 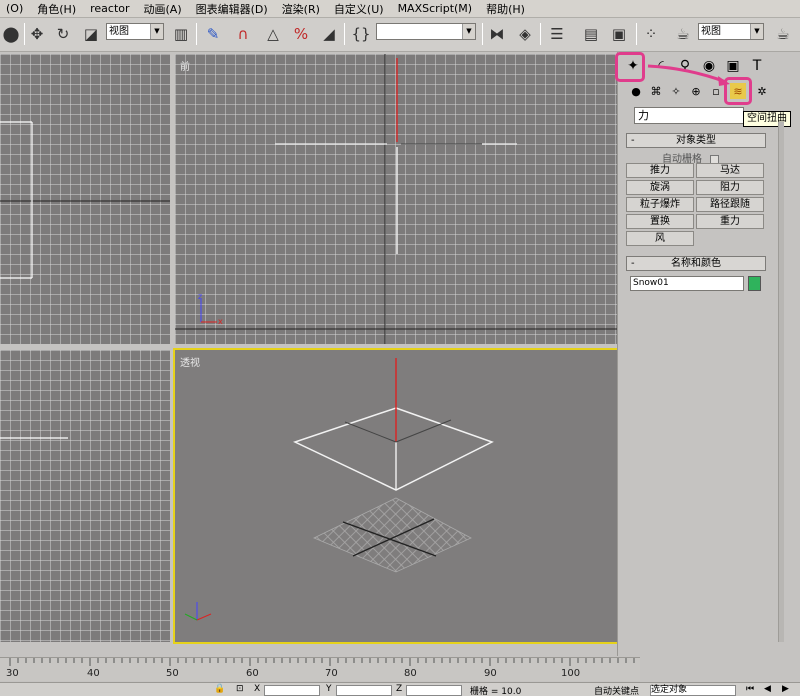 I want to click on motor-button: 马达, so click(x=730, y=170).